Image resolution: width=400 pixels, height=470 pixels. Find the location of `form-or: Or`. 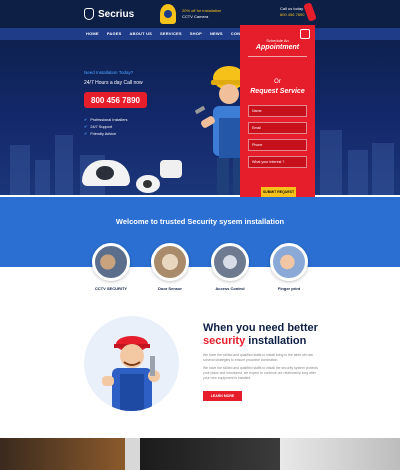

form-or: Or is located at coordinates (277, 82).